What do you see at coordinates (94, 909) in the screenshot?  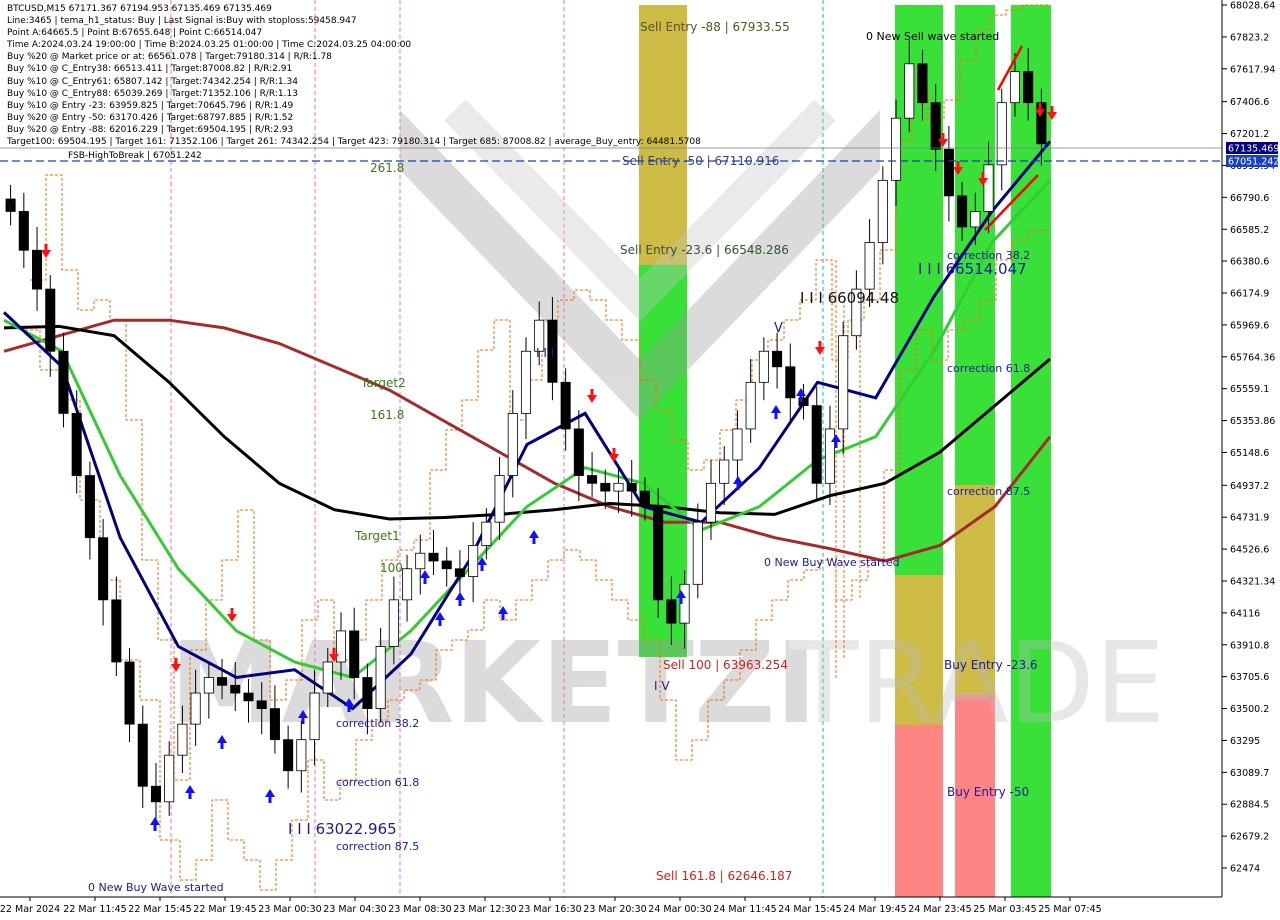 I see `x-tick-label: 22 Mar 11:45` at bounding box center [94, 909].